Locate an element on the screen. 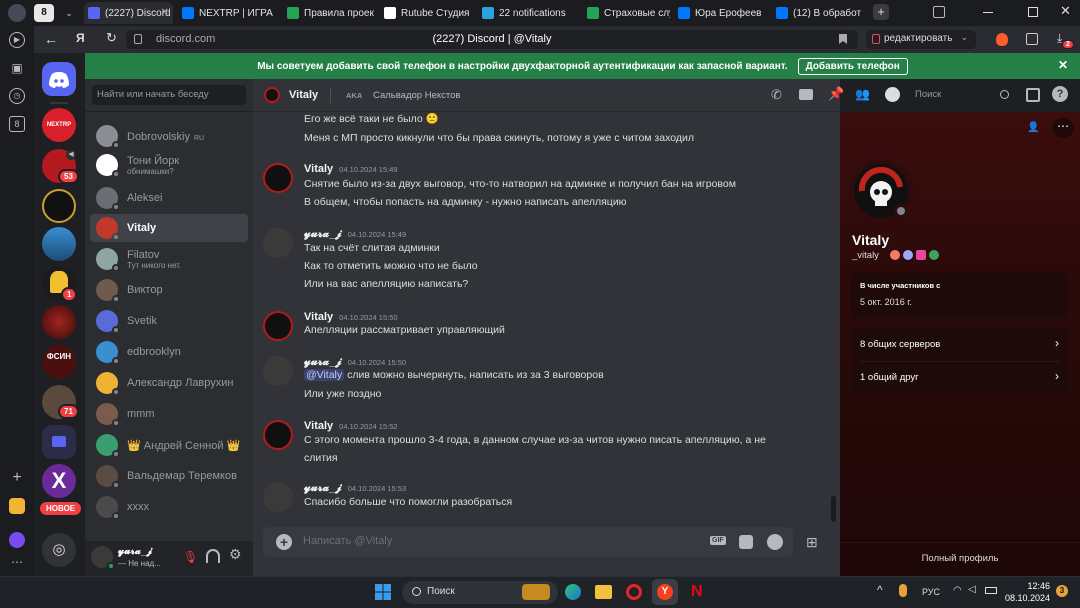  dm-item: Aleksei is located at coordinates (169, 198).